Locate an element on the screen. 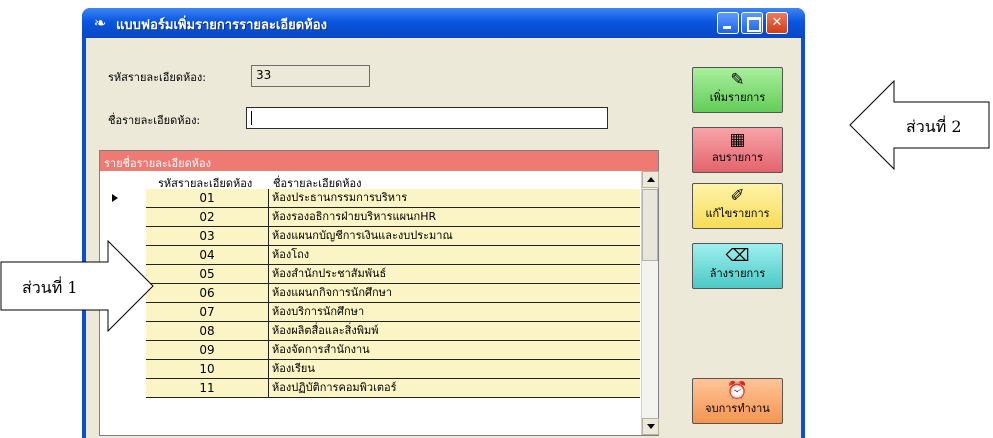 Image resolution: width=993 pixels, height=438 pixels. maximize-button is located at coordinates (752, 23).